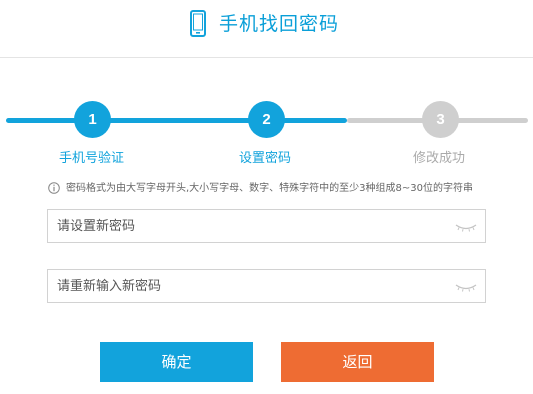  Describe the element at coordinates (92, 119) in the screenshot. I see `step-1-circle: 1` at that location.